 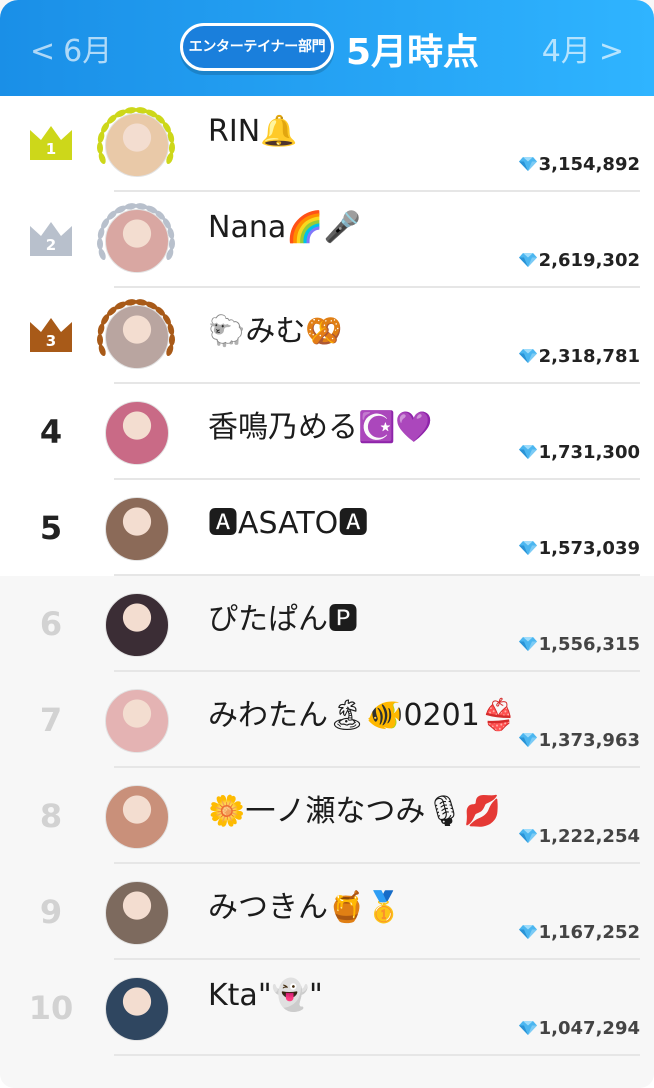 I want to click on rank-number: 8, so click(x=51, y=816).